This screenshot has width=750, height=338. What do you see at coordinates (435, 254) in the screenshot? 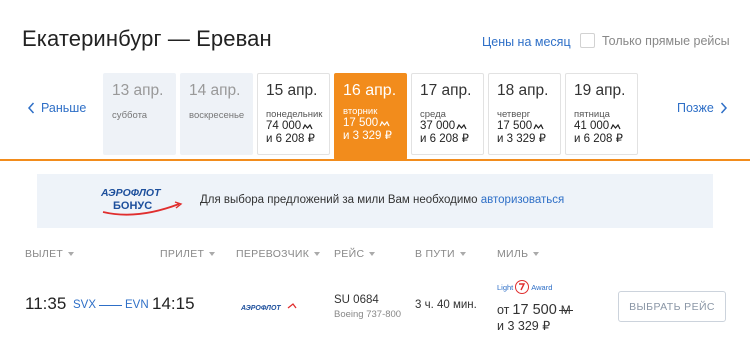
I see `col-duration-label: В ПУТИ` at bounding box center [435, 254].